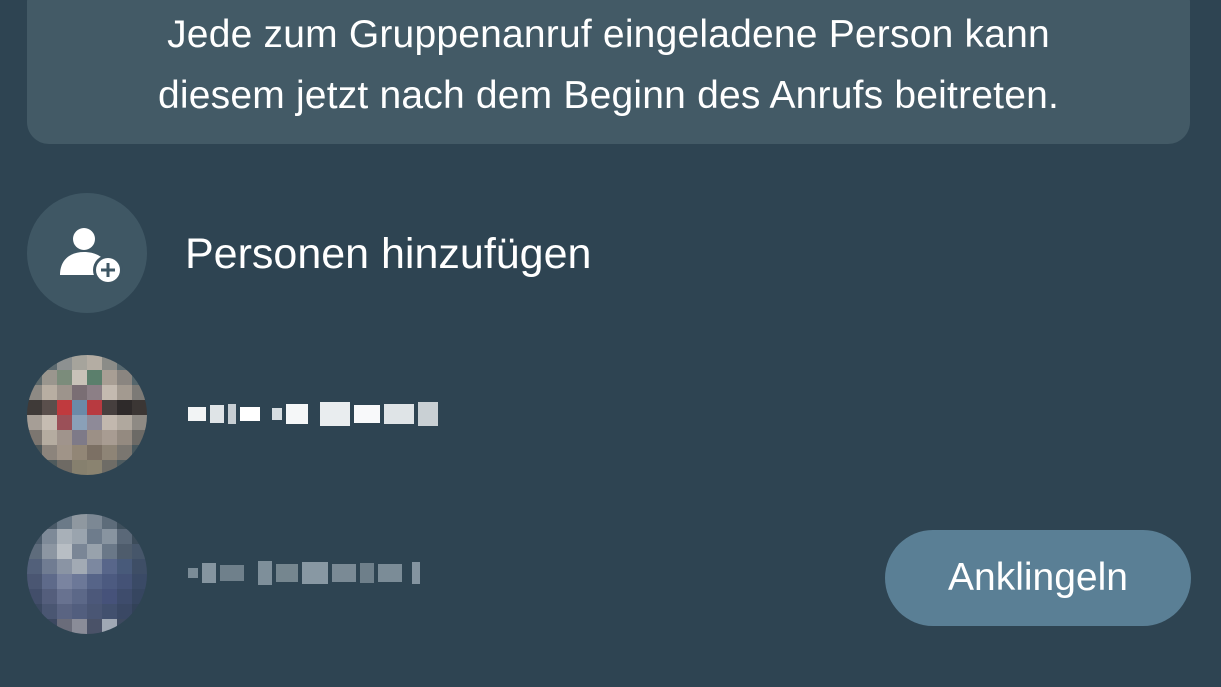 The image size is (1221, 687). I want to click on add-person-icon, so click(91, 256).